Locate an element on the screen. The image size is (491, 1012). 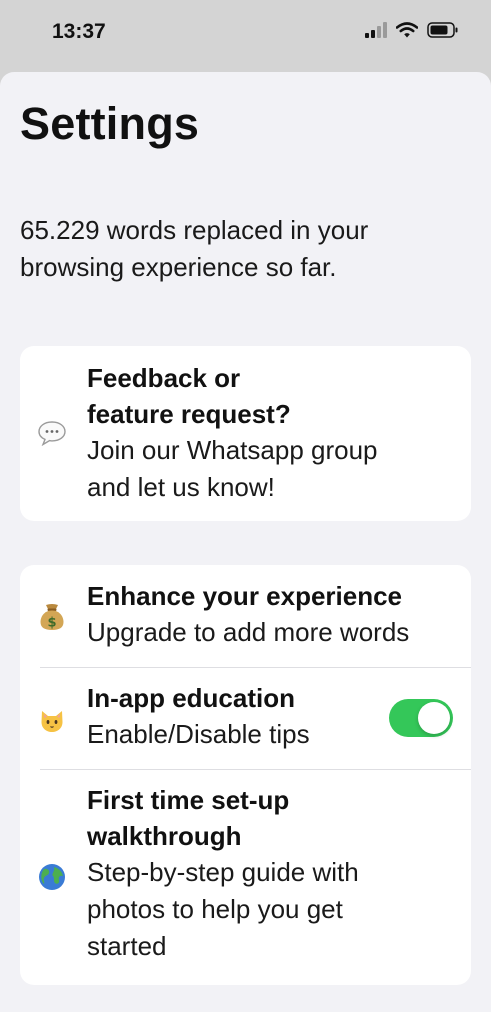
walkthrough-title-line2: walkthrough is located at coordinates (164, 836).